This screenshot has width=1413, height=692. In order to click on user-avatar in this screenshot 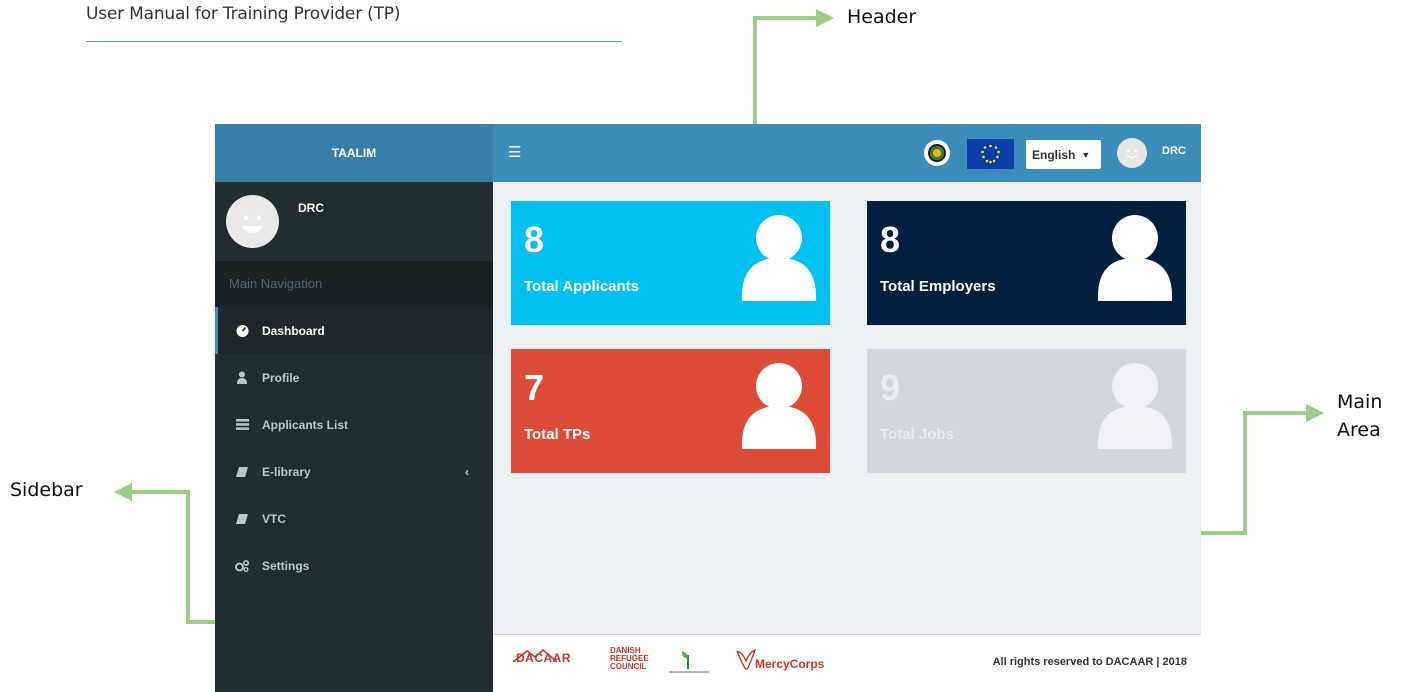, I will do `click(1132, 153)`.